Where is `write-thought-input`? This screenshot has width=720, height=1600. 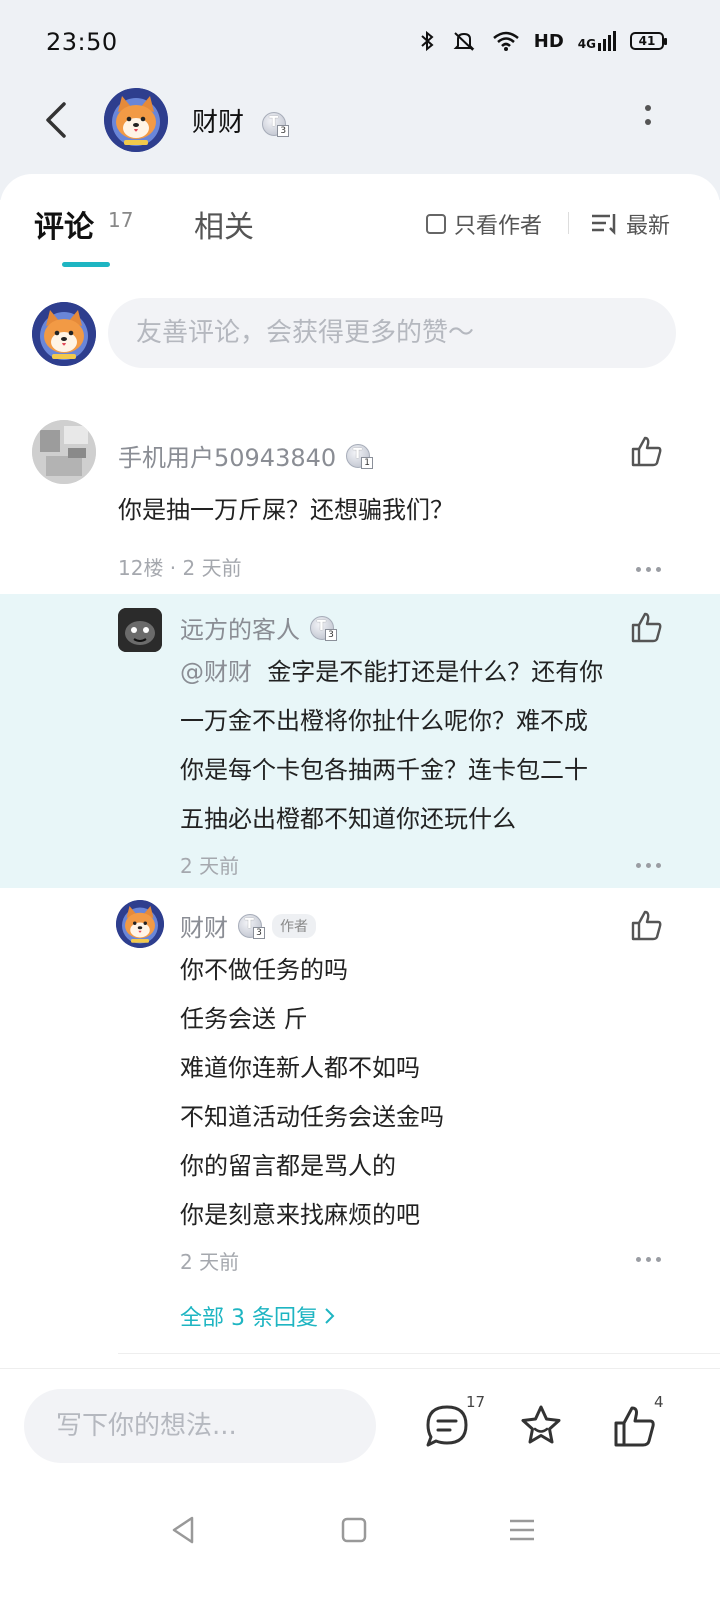 write-thought-input is located at coordinates (200, 1426).